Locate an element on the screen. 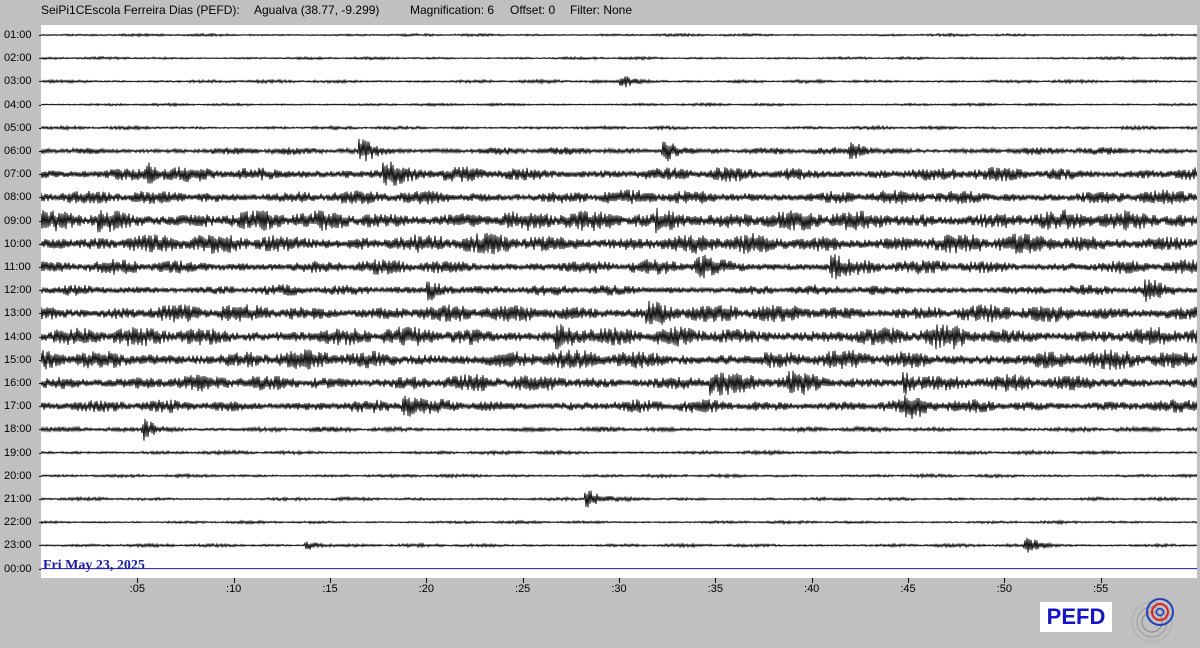 This screenshot has height=648, width=1200. station-name: SeiPi1CEscola Ferreira Dias (PEFD): is located at coordinates (140, 10).